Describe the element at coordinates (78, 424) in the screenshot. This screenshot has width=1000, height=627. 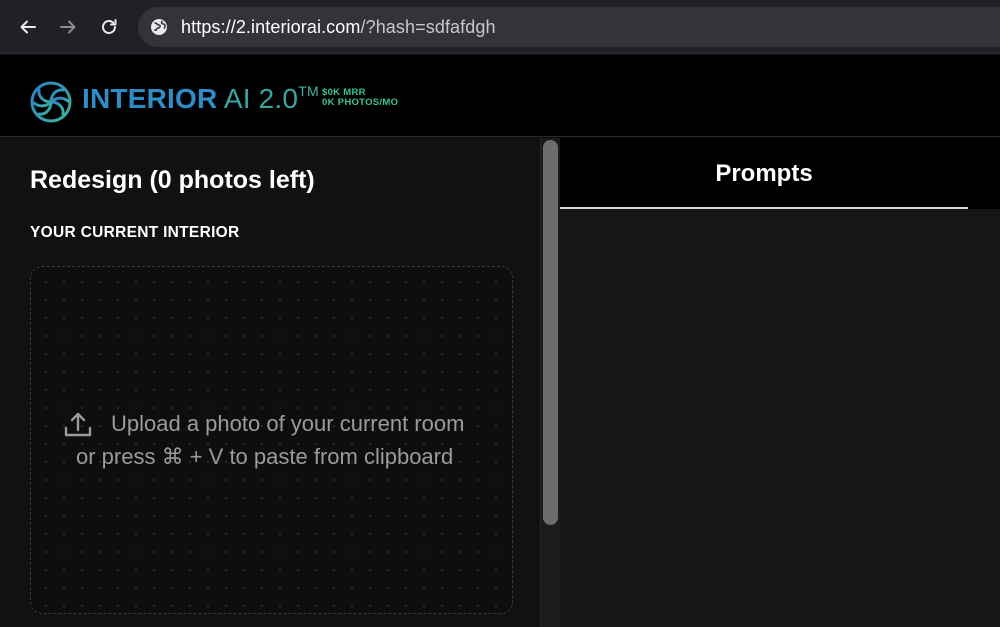
I see `upload-icon` at that location.